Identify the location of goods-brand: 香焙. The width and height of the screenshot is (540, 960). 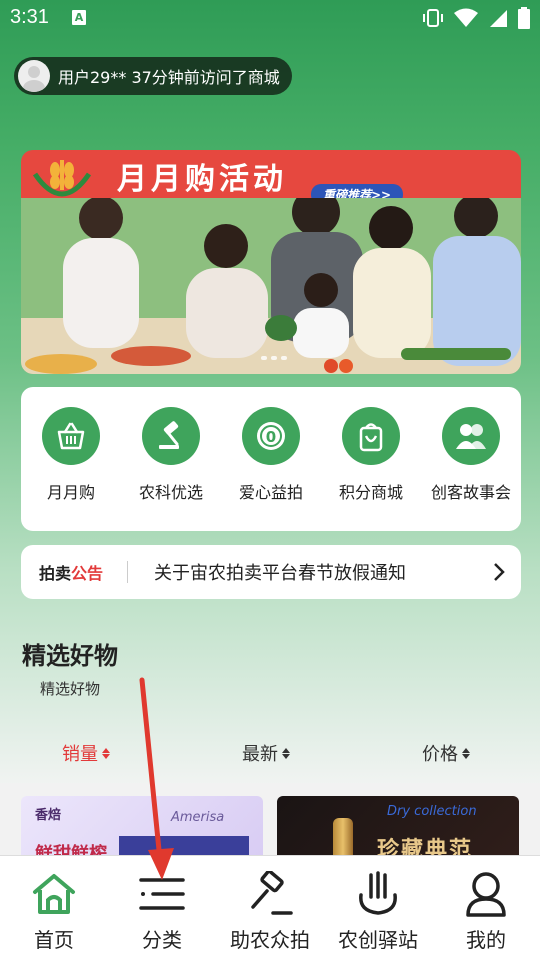
(48, 815).